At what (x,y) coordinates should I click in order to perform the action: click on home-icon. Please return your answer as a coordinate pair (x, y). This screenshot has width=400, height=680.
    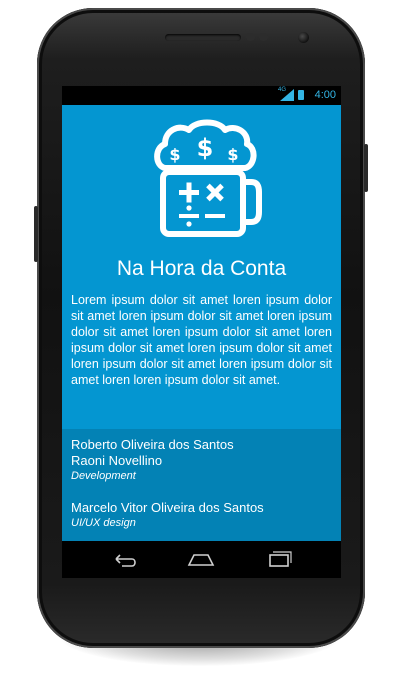
    Looking at the image, I should click on (201, 559).